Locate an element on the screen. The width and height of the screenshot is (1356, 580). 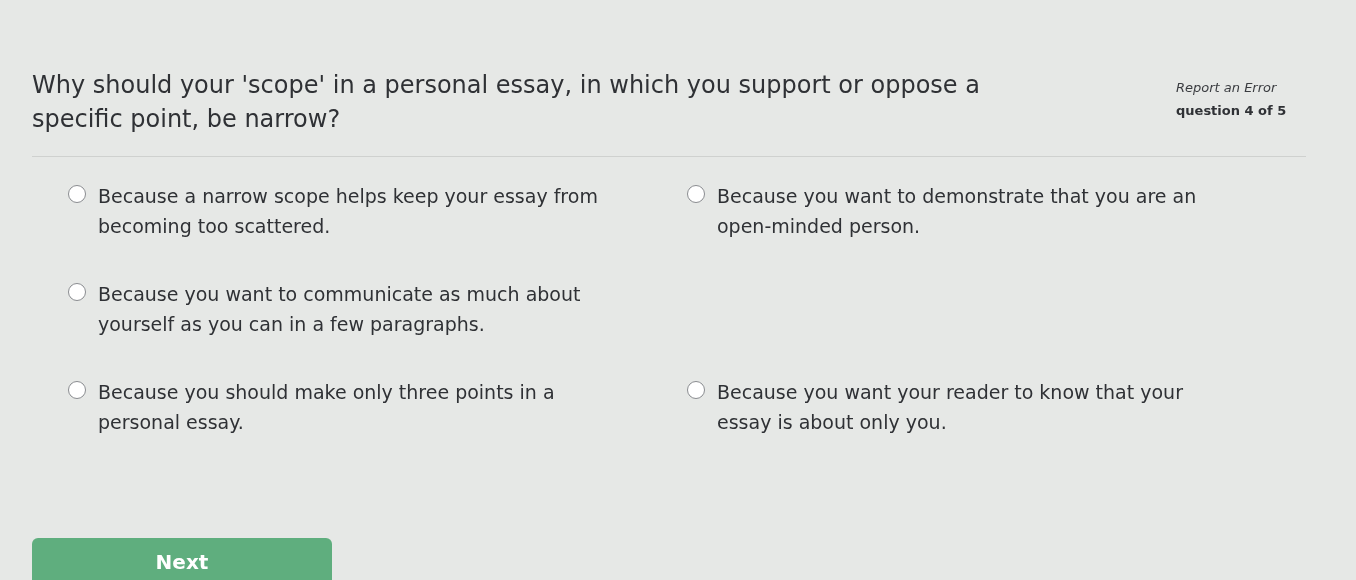
answer-option: Because you want your reader to know that your essay is about only you. is located at coordinates (972, 407).